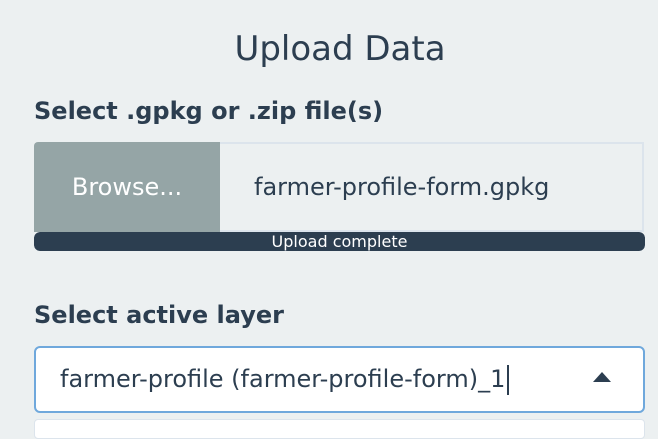 The image size is (658, 439). I want to click on upload-progress-text: Upload complete, so click(339, 241).